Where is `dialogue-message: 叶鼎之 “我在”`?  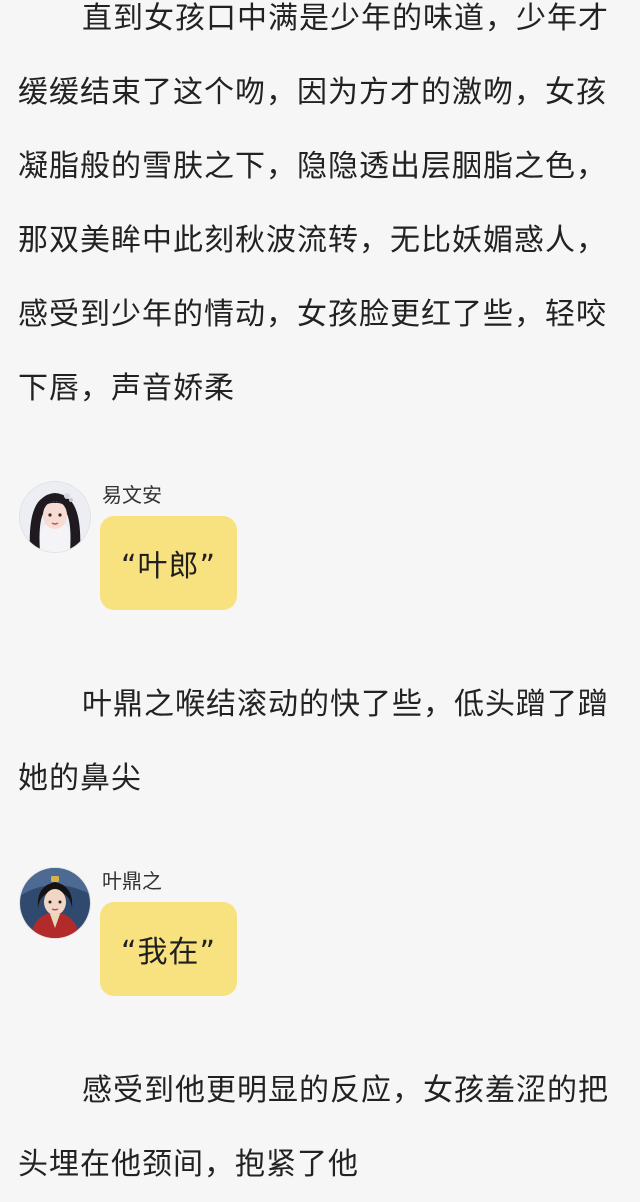
dialogue-message: 叶鼎之 “我在” is located at coordinates (320, 938).